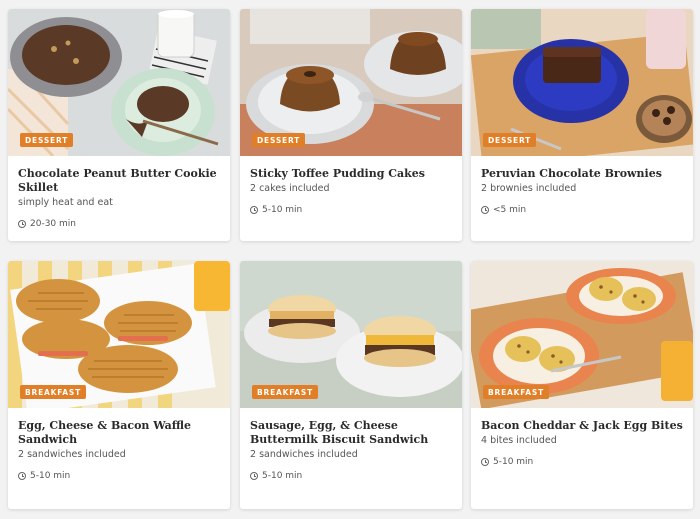 Image resolution: width=700 pixels, height=519 pixels. What do you see at coordinates (119, 433) in the screenshot?
I see `meal-title: Egg, Cheese & Bacon Waffle Sandwich` at bounding box center [119, 433].